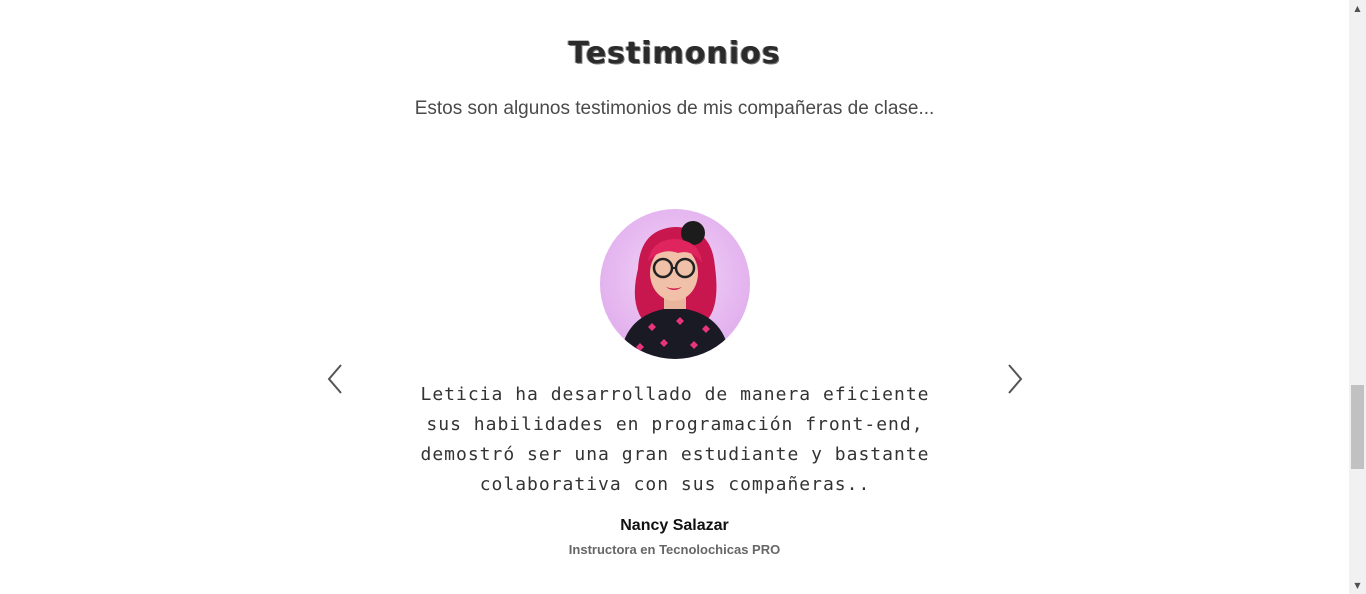 This screenshot has width=1366, height=594. I want to click on testimonial-author: Nancy Salazar, so click(674, 525).